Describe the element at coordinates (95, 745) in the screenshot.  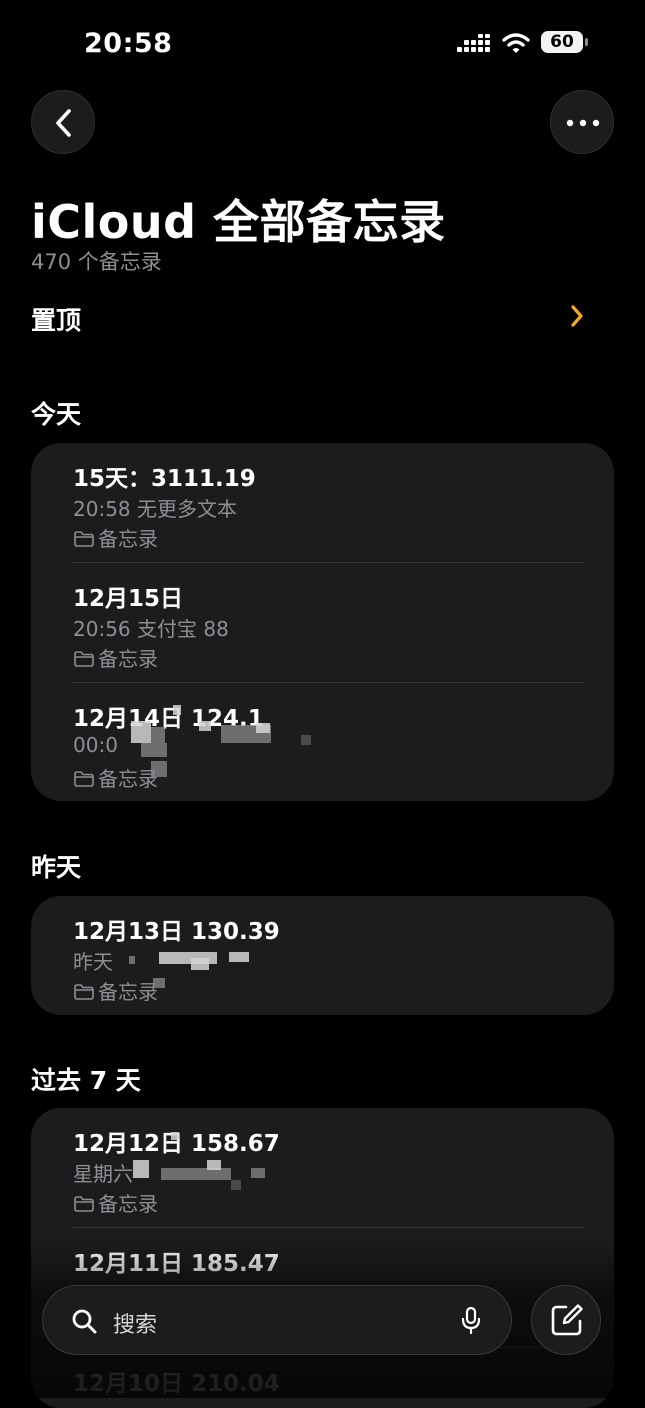
I see `note-meta: 00:0` at that location.